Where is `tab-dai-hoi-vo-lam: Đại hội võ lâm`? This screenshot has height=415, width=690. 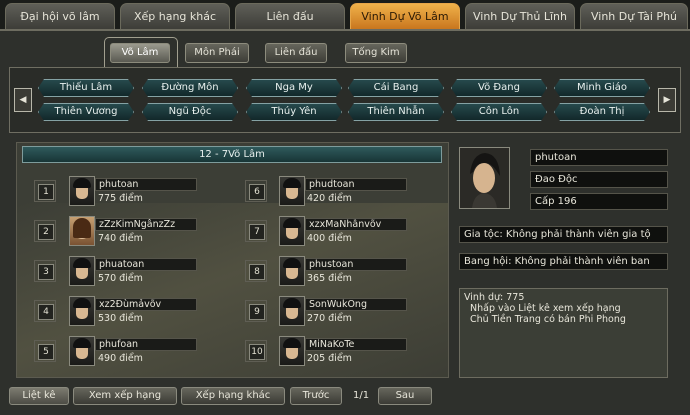 tab-dai-hoi-vo-lam: Đại hội võ lâm is located at coordinates (60, 16).